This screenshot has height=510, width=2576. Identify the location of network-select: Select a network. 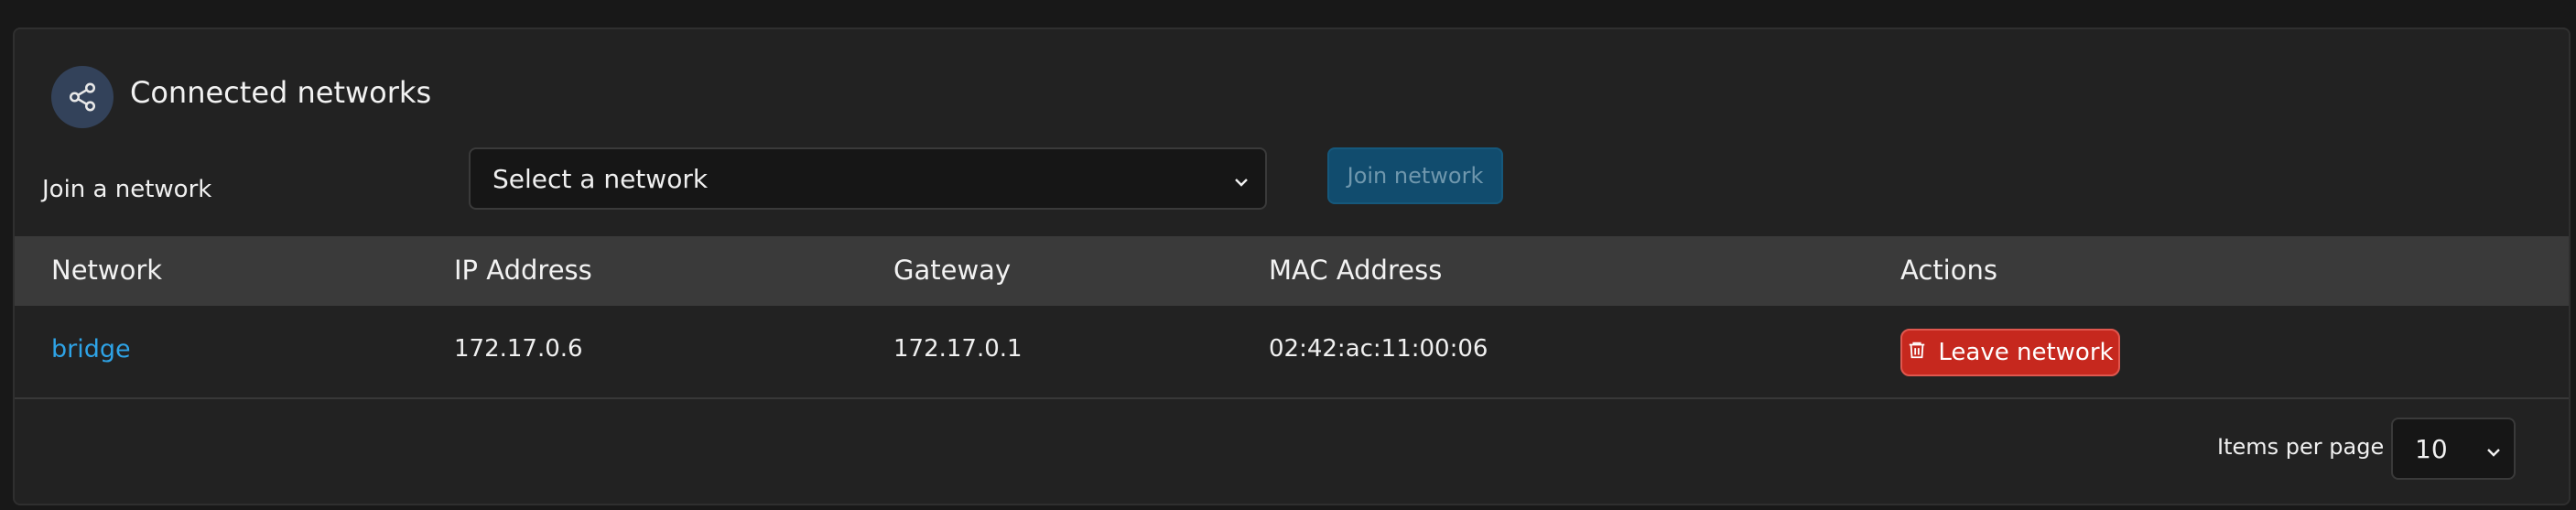
(868, 178).